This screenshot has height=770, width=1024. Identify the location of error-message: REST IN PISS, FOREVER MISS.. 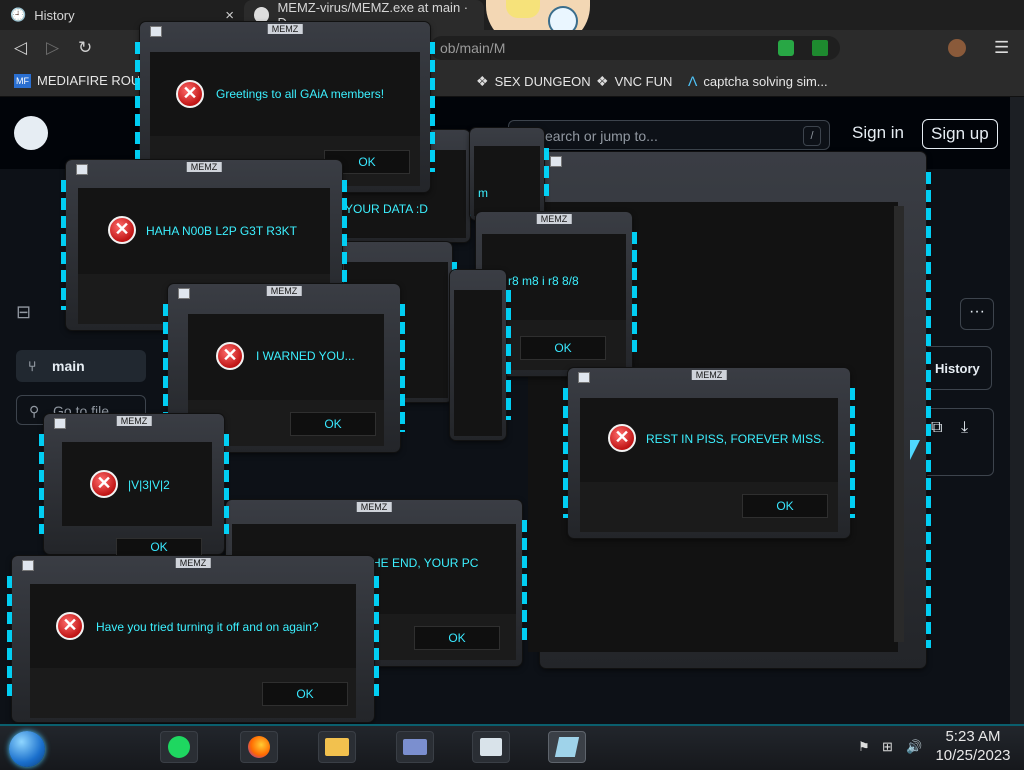
(735, 439).